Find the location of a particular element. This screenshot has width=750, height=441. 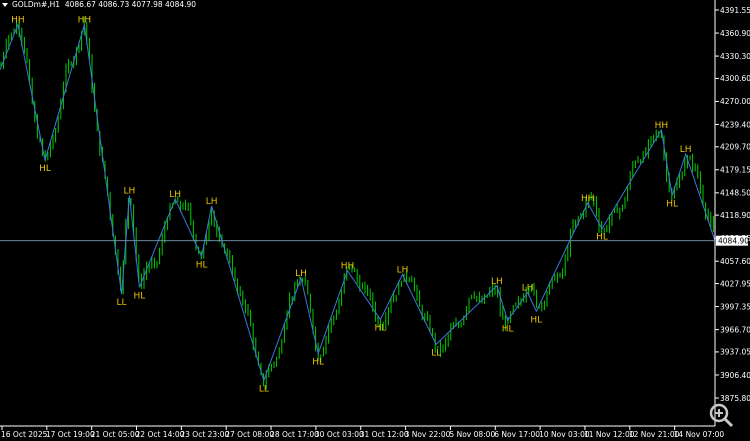

price-tick-label: 4300.60 is located at coordinates (735, 78).